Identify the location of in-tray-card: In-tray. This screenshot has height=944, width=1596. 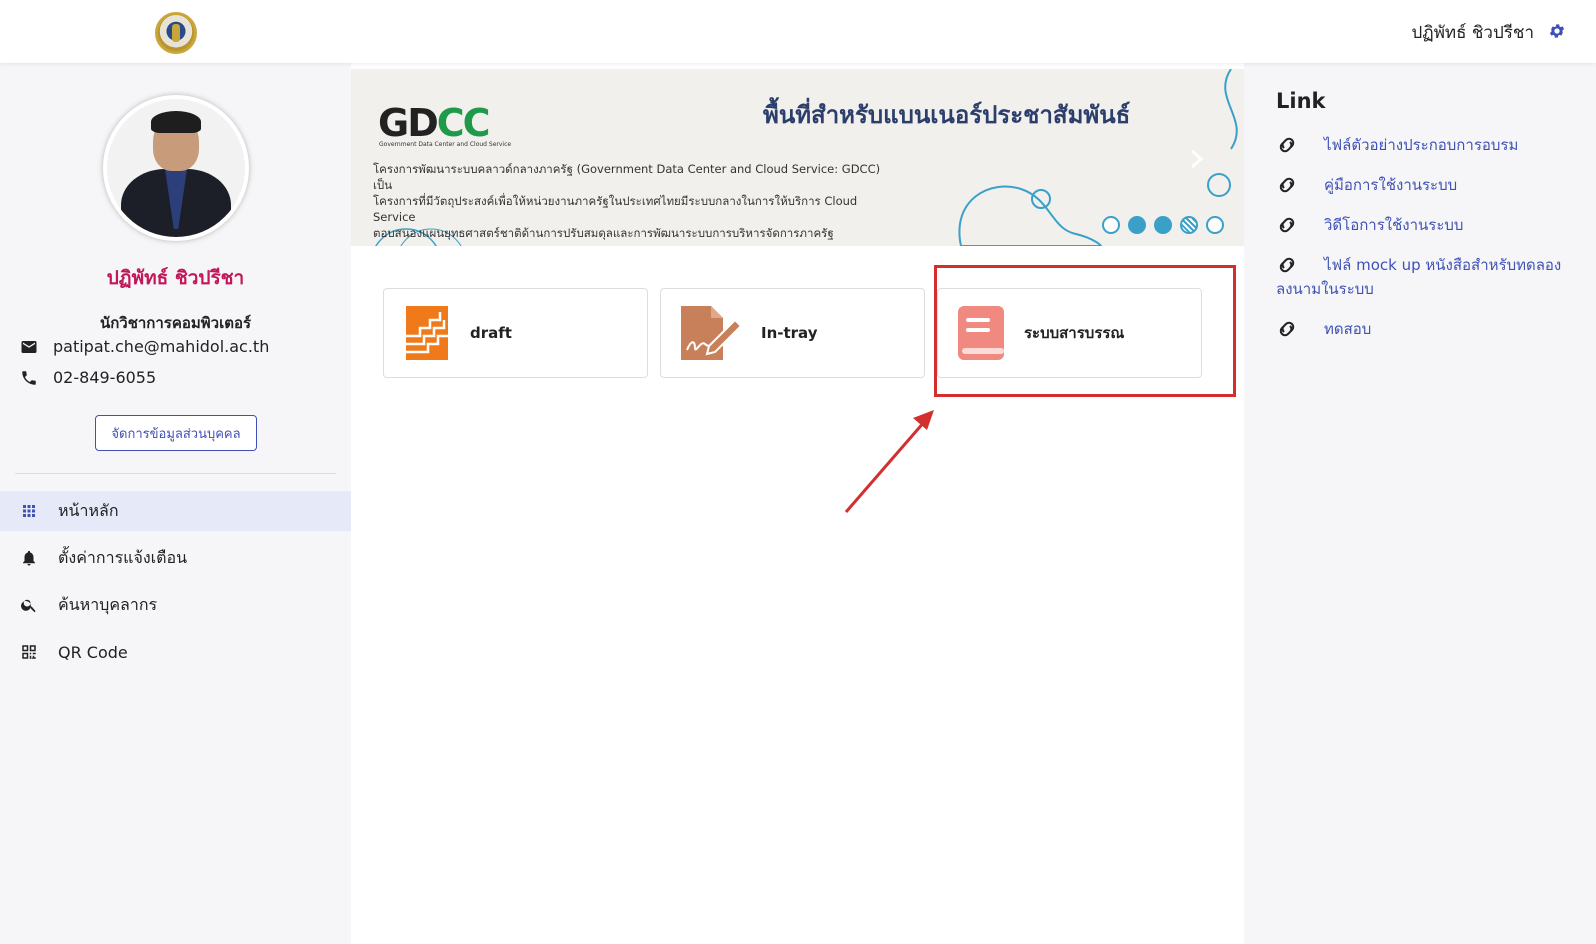
(792, 333).